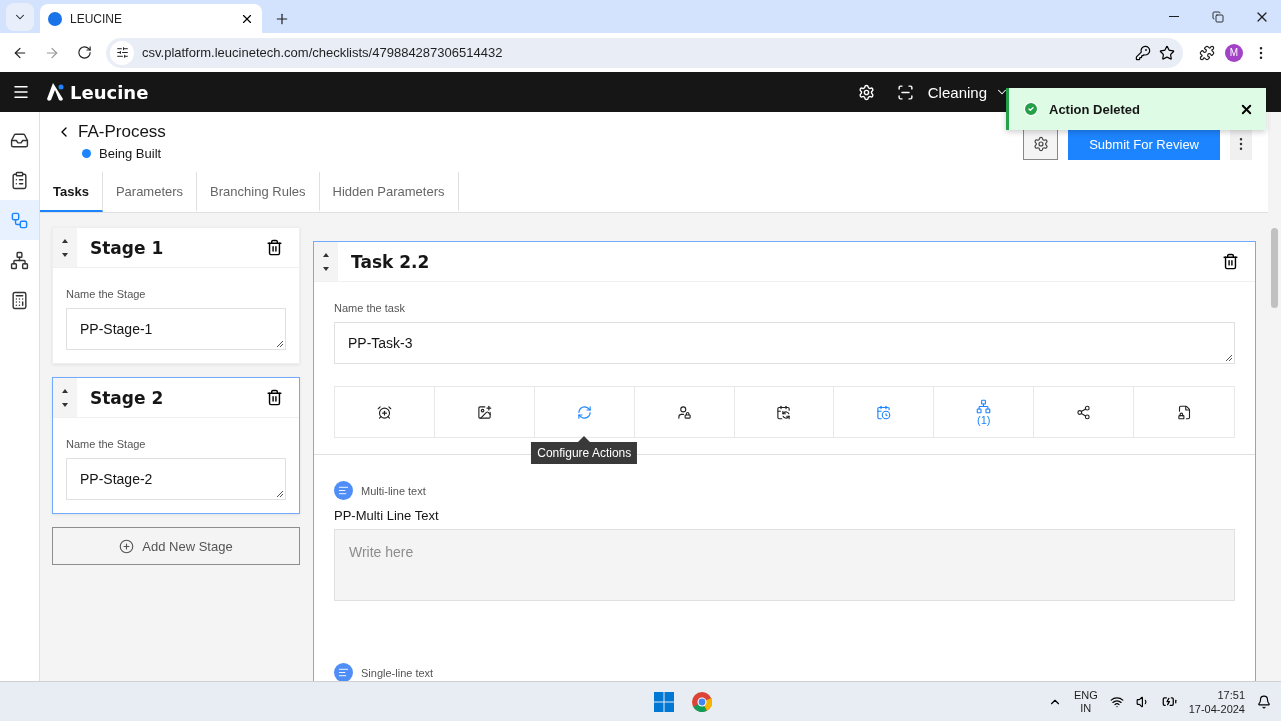 The width and height of the screenshot is (1281, 721). What do you see at coordinates (1085, 701) in the screenshot?
I see `language-indicator: ENG IN` at bounding box center [1085, 701].